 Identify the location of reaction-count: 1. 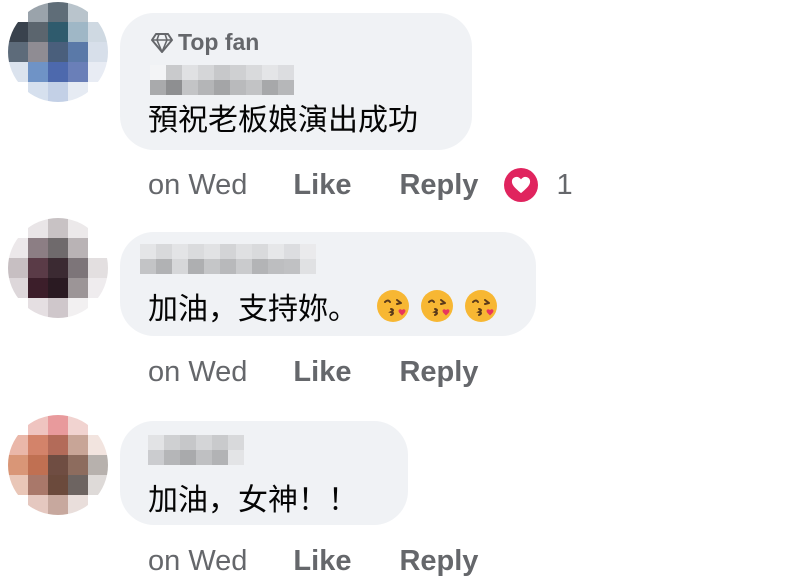
(564, 184).